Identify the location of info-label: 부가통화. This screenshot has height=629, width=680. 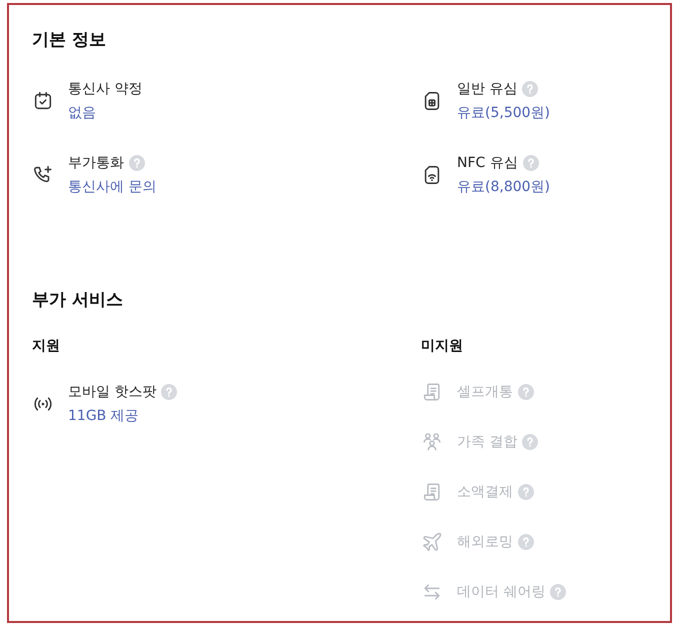
(96, 163).